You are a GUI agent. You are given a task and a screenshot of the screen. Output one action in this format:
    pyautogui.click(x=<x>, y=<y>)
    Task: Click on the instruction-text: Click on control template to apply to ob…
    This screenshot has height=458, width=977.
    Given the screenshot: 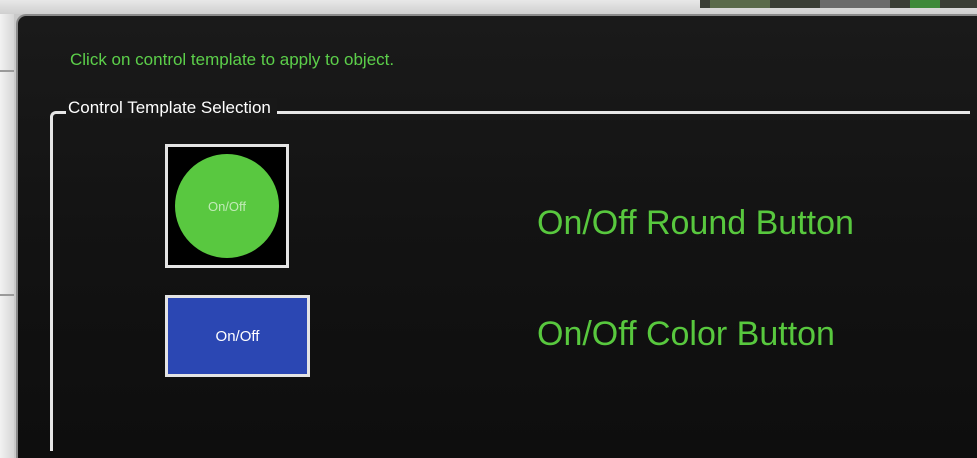 What is the action you would take?
    pyautogui.click(x=232, y=59)
    